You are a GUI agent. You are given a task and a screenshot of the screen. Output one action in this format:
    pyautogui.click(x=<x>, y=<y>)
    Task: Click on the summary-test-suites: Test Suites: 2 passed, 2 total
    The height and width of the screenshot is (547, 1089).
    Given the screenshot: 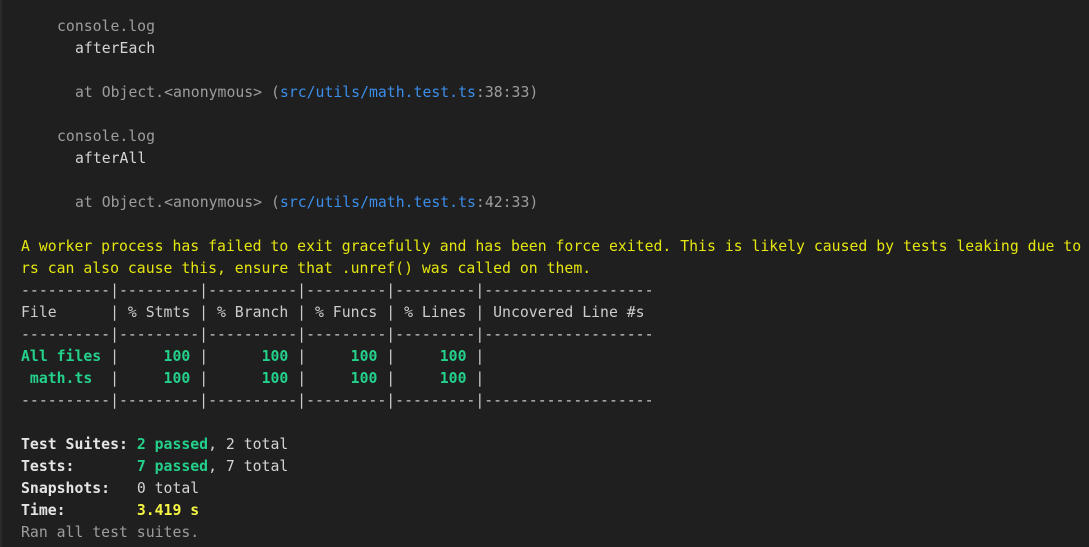 What is the action you would take?
    pyautogui.click(x=154, y=445)
    